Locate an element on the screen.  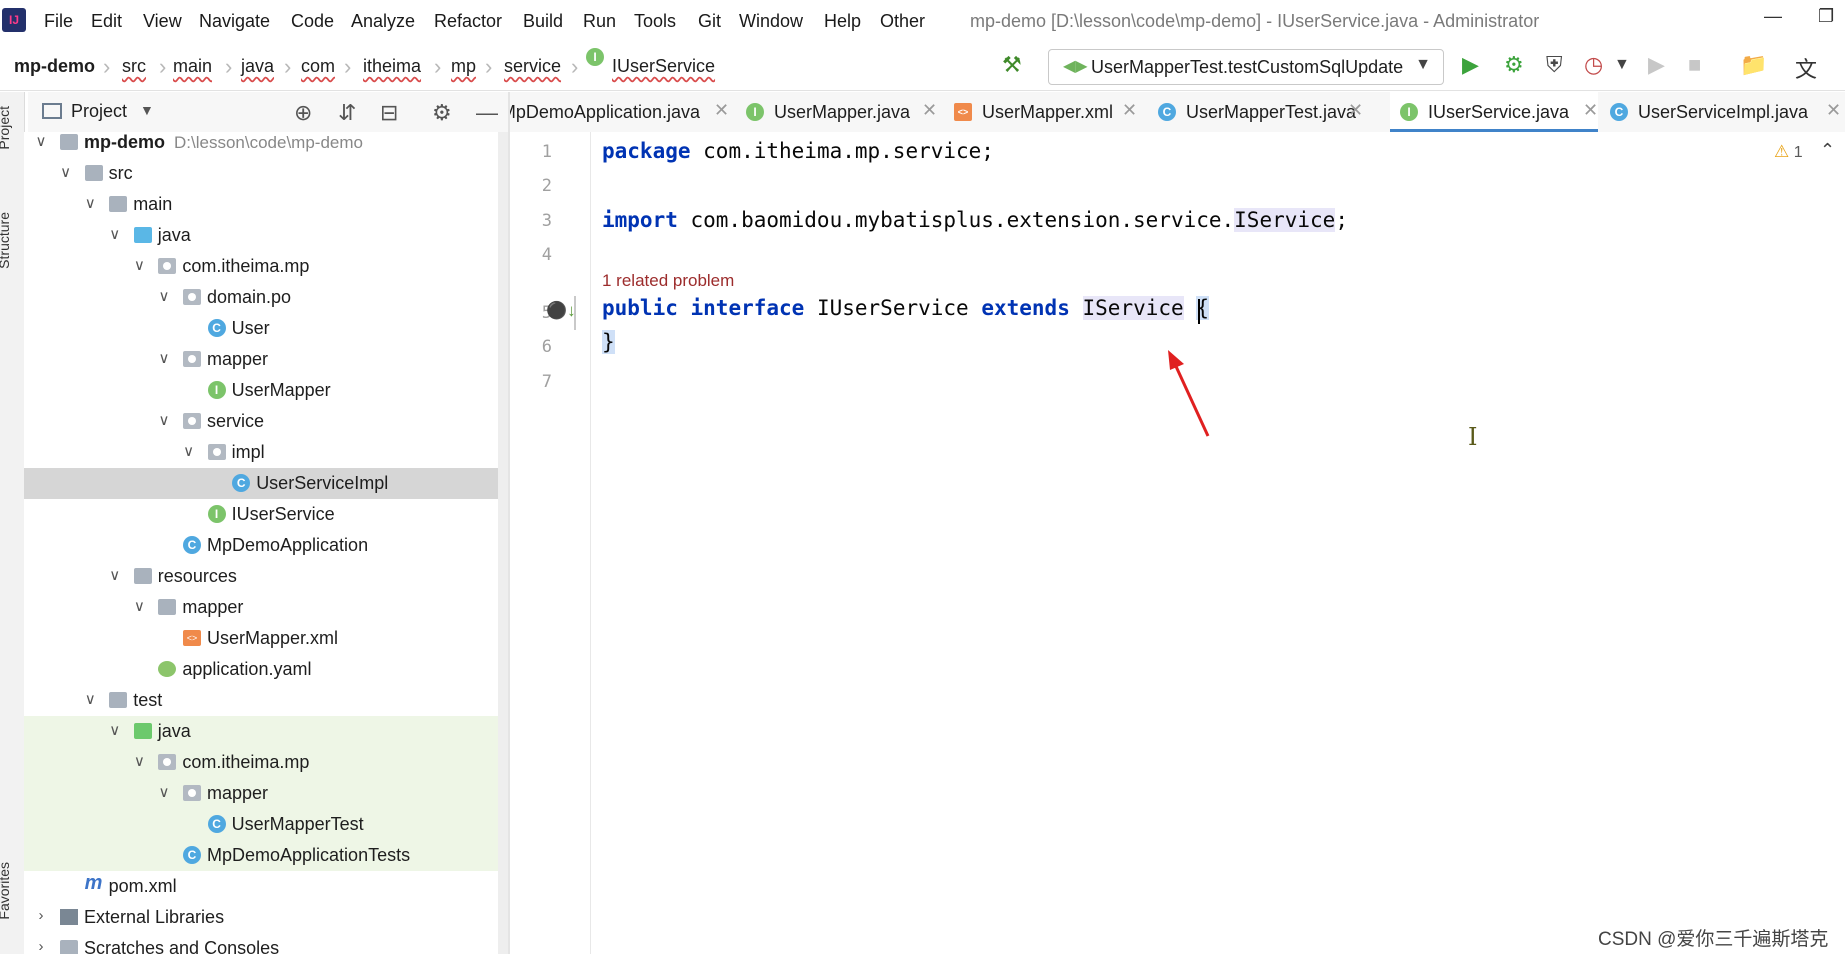
tree-item: ∨ domain.po is located at coordinates (266, 297).